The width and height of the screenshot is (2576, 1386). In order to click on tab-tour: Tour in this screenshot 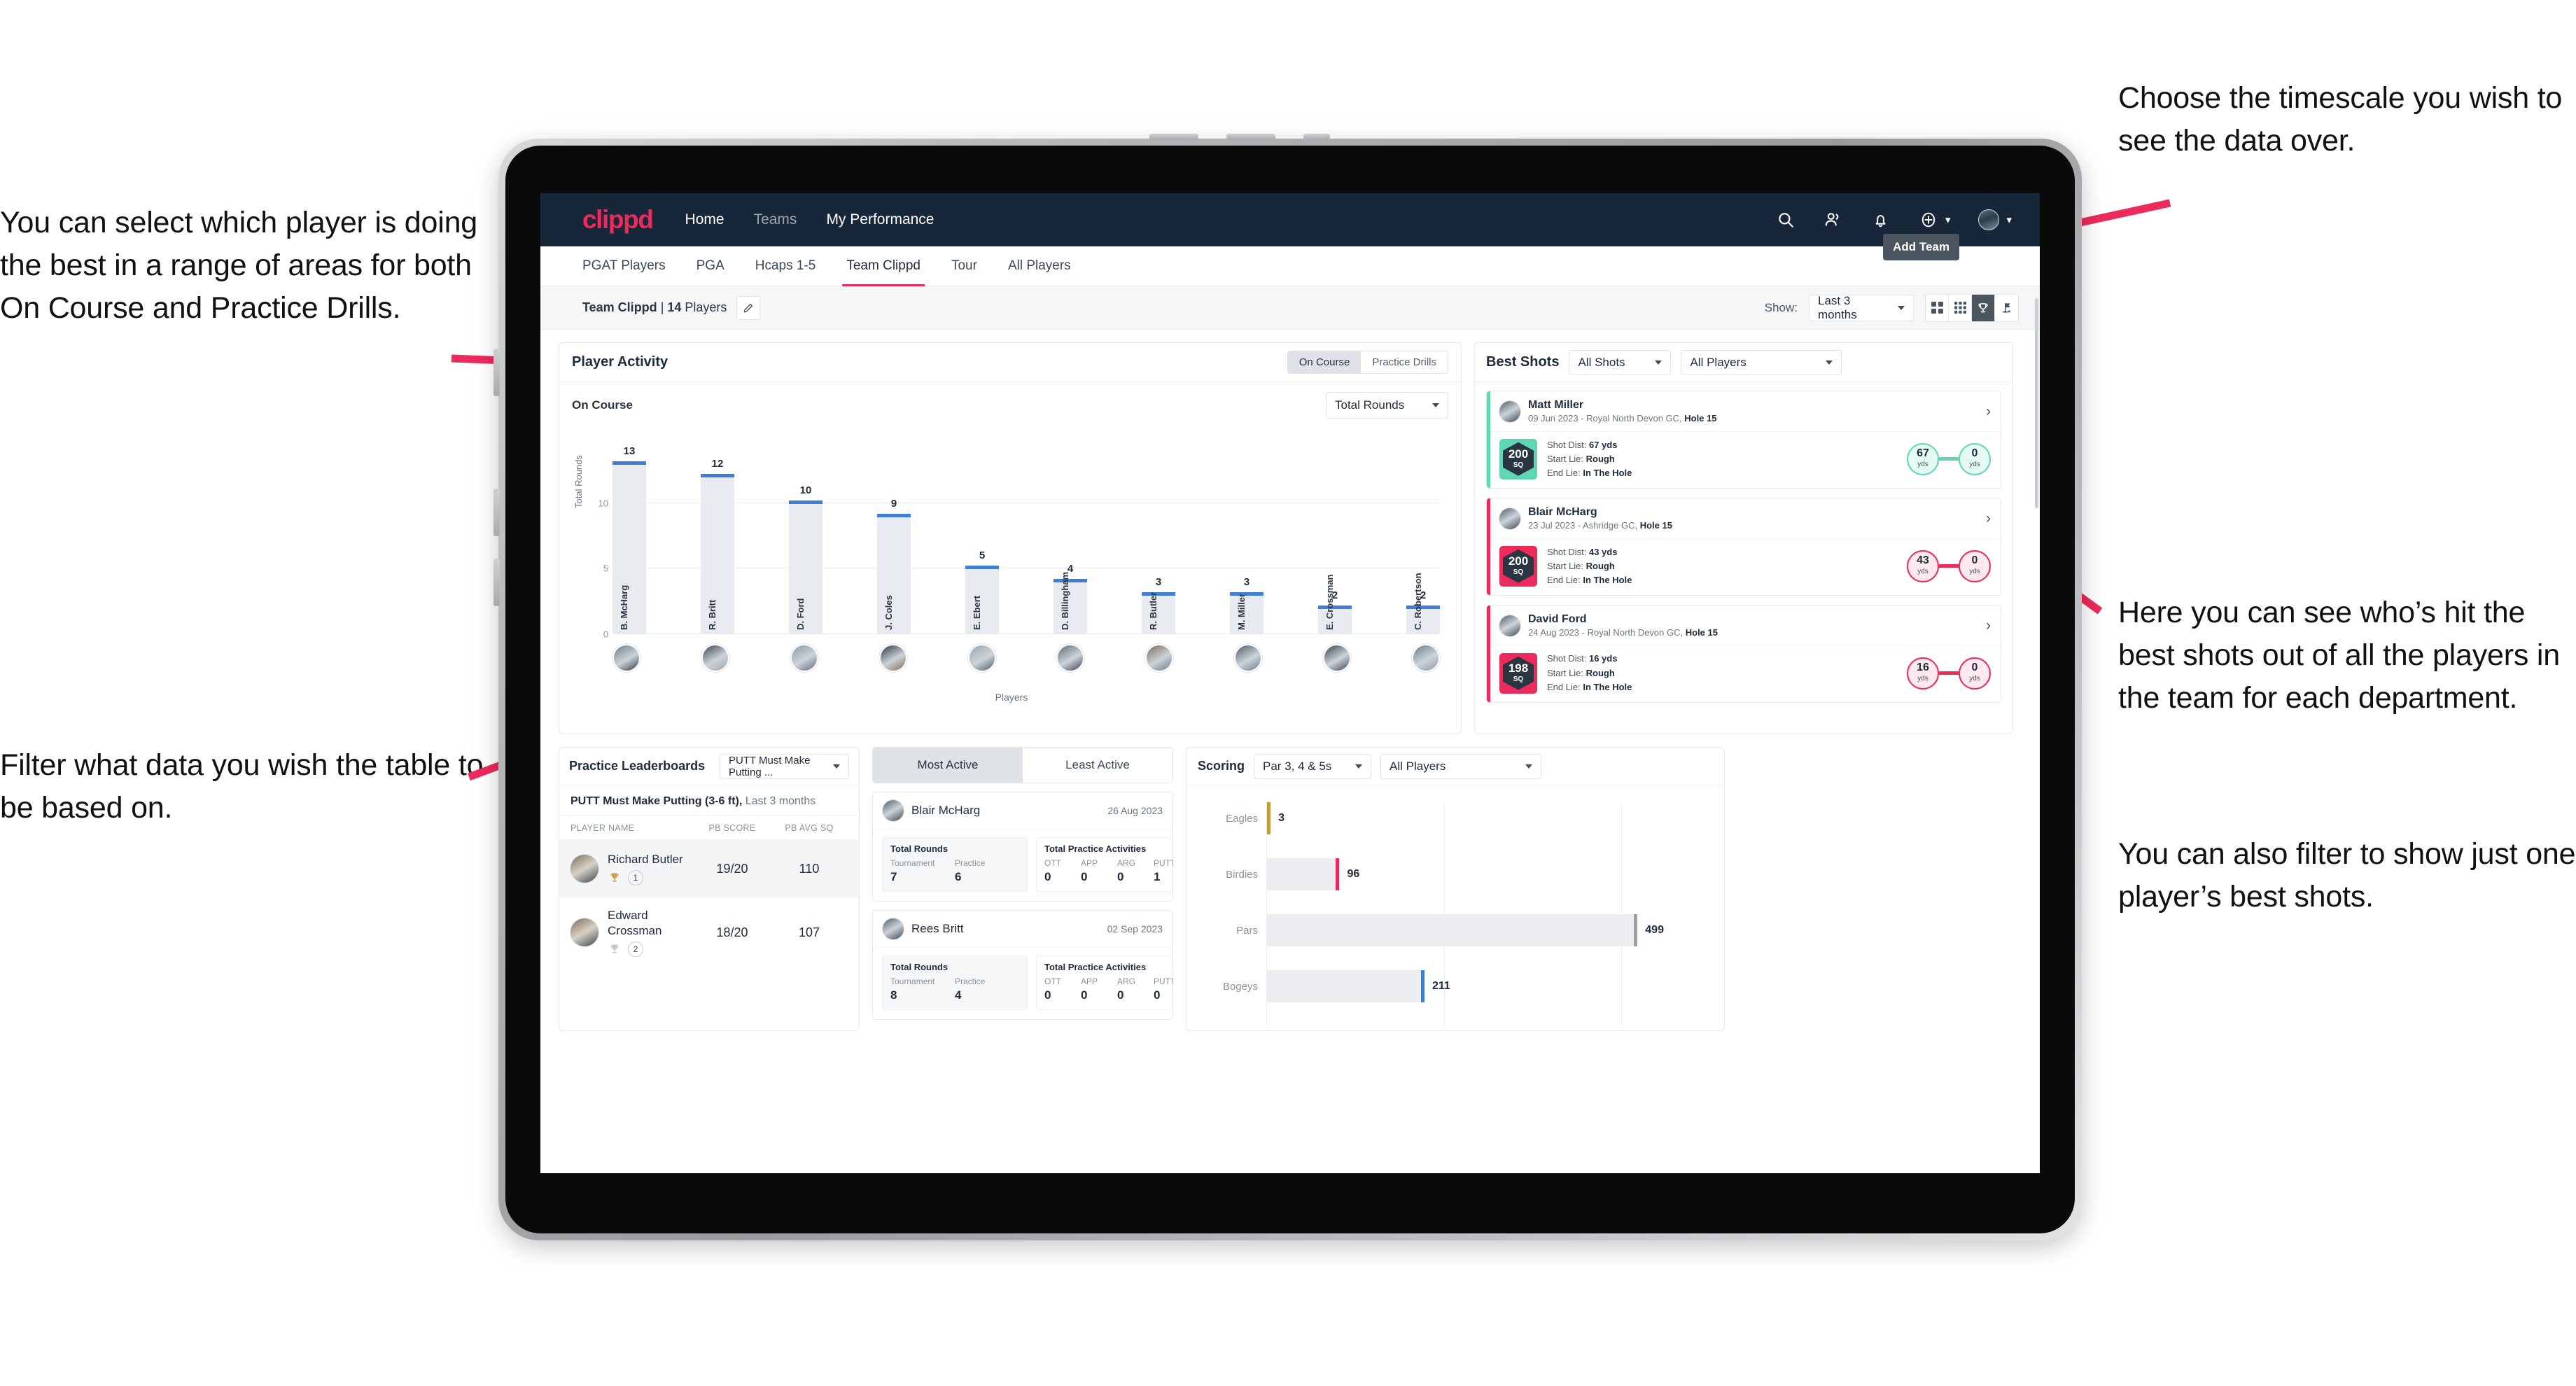, I will do `click(964, 266)`.